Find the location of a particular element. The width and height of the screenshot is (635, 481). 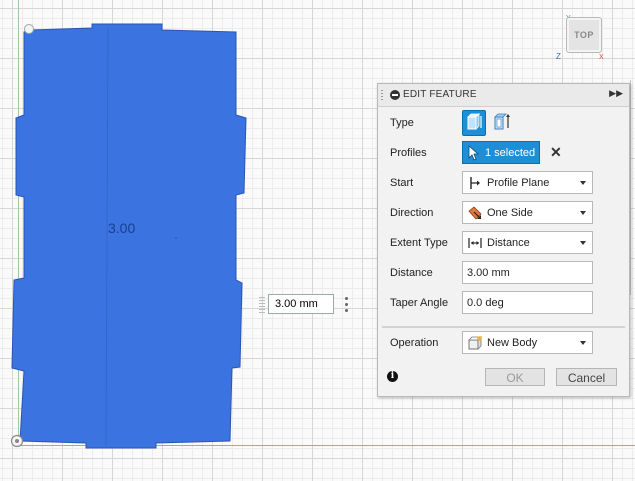

operation-value: New Body is located at coordinates (512, 343).